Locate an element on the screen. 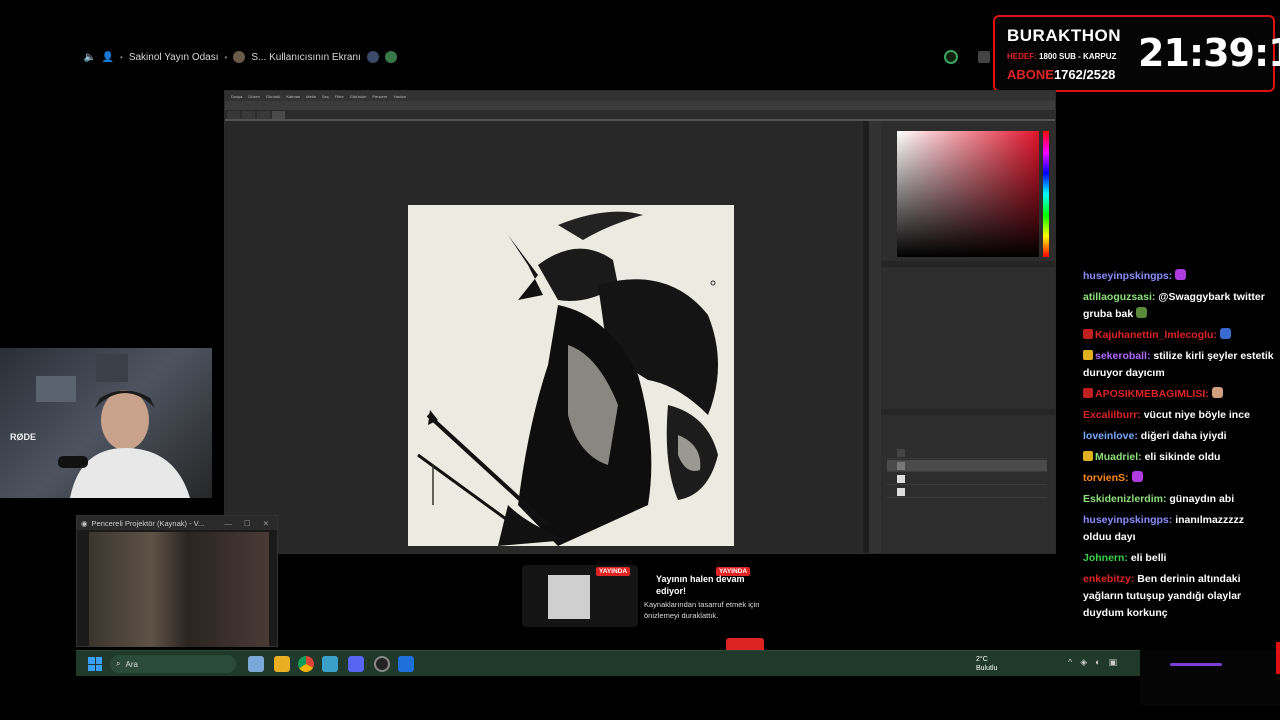  stream-overlay-corner is located at coordinates (1210, 678).